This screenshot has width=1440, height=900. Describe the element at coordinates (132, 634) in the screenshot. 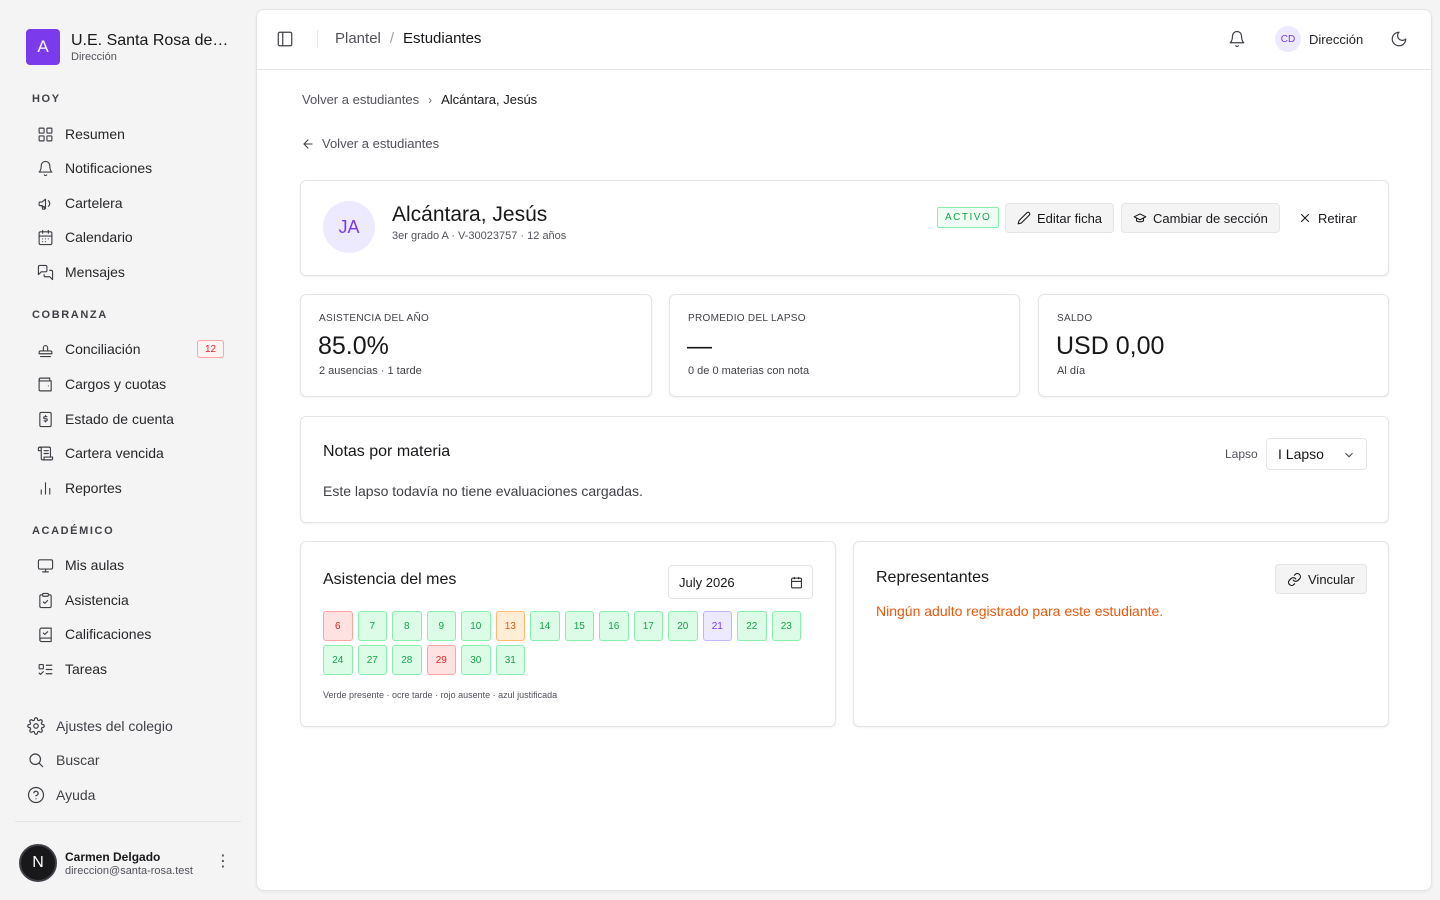

I see `sidebar-item-calificaciones: Calificaciones` at that location.